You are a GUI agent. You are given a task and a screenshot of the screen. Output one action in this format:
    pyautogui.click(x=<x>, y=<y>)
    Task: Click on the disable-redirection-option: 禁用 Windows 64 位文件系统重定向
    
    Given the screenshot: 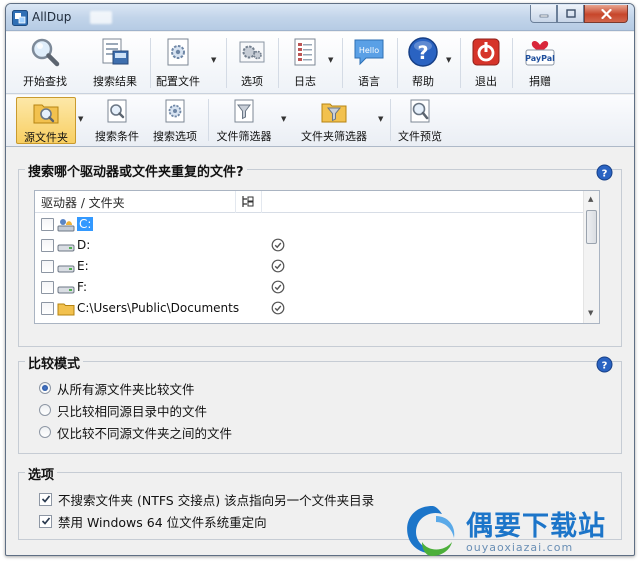 What is the action you would take?
    pyautogui.click(x=153, y=521)
    